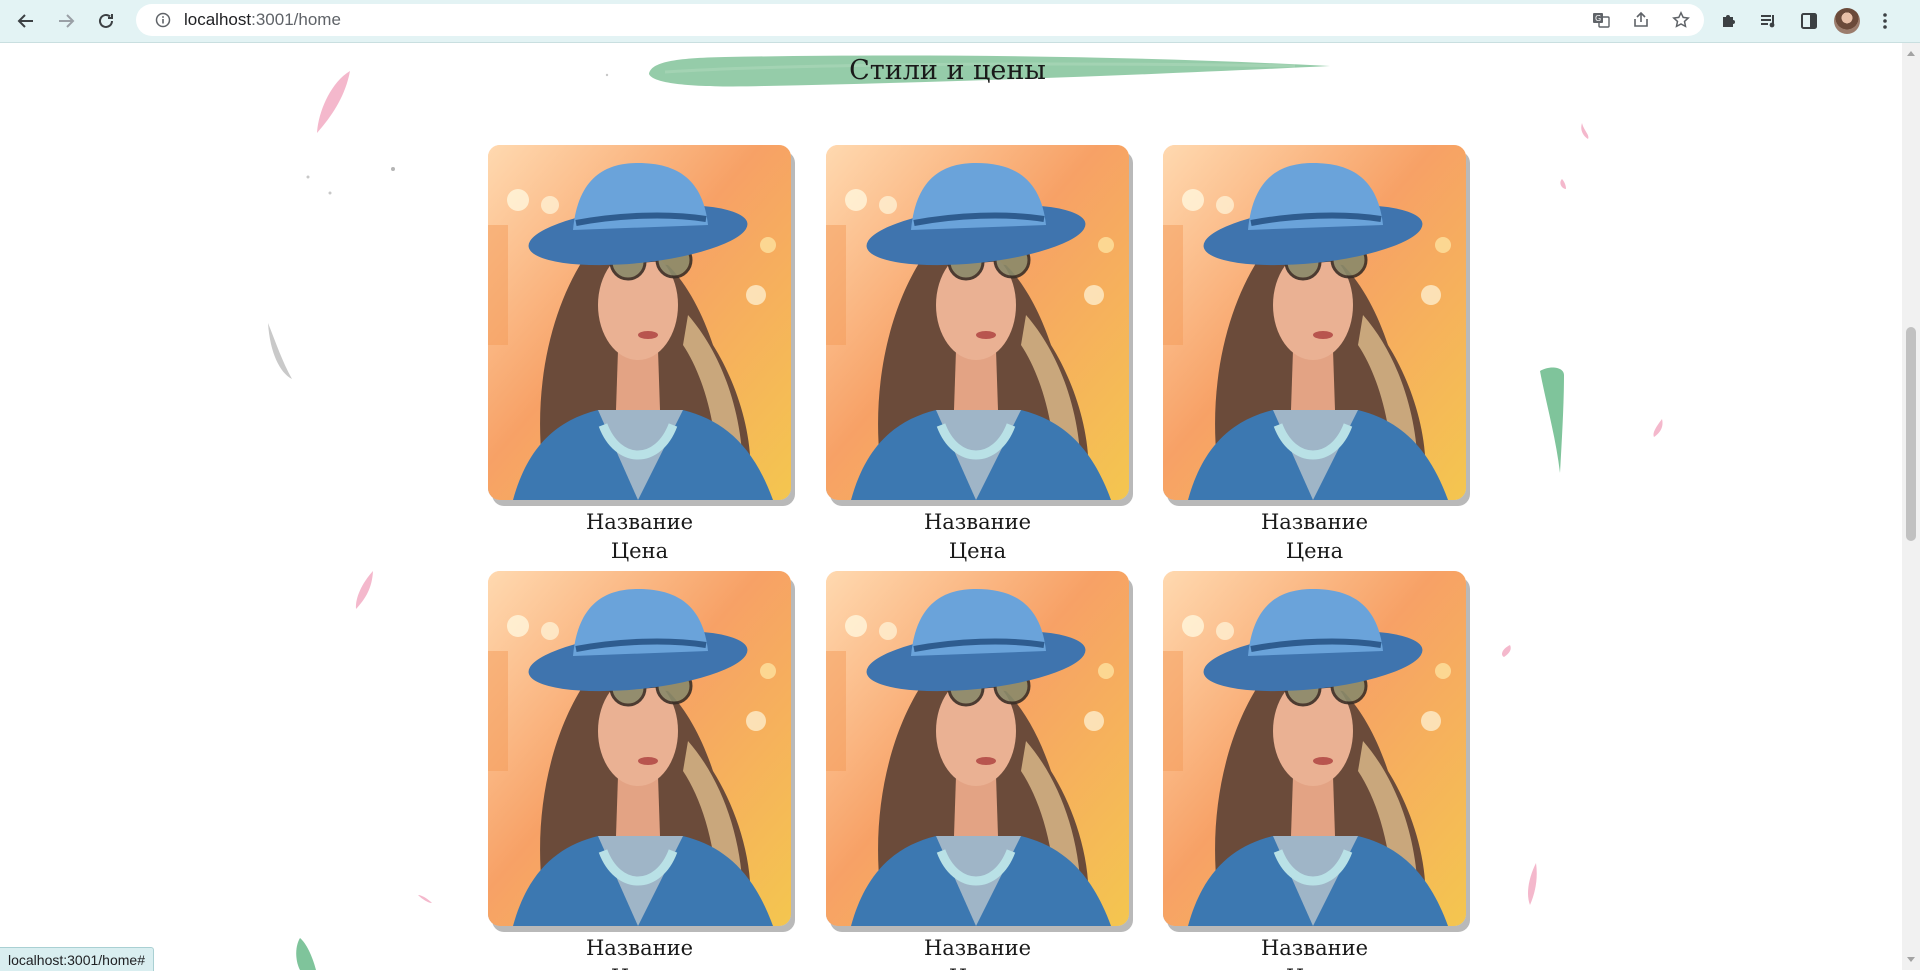 The width and height of the screenshot is (1920, 971). I want to click on media-queue-icon, so click(1769, 21).